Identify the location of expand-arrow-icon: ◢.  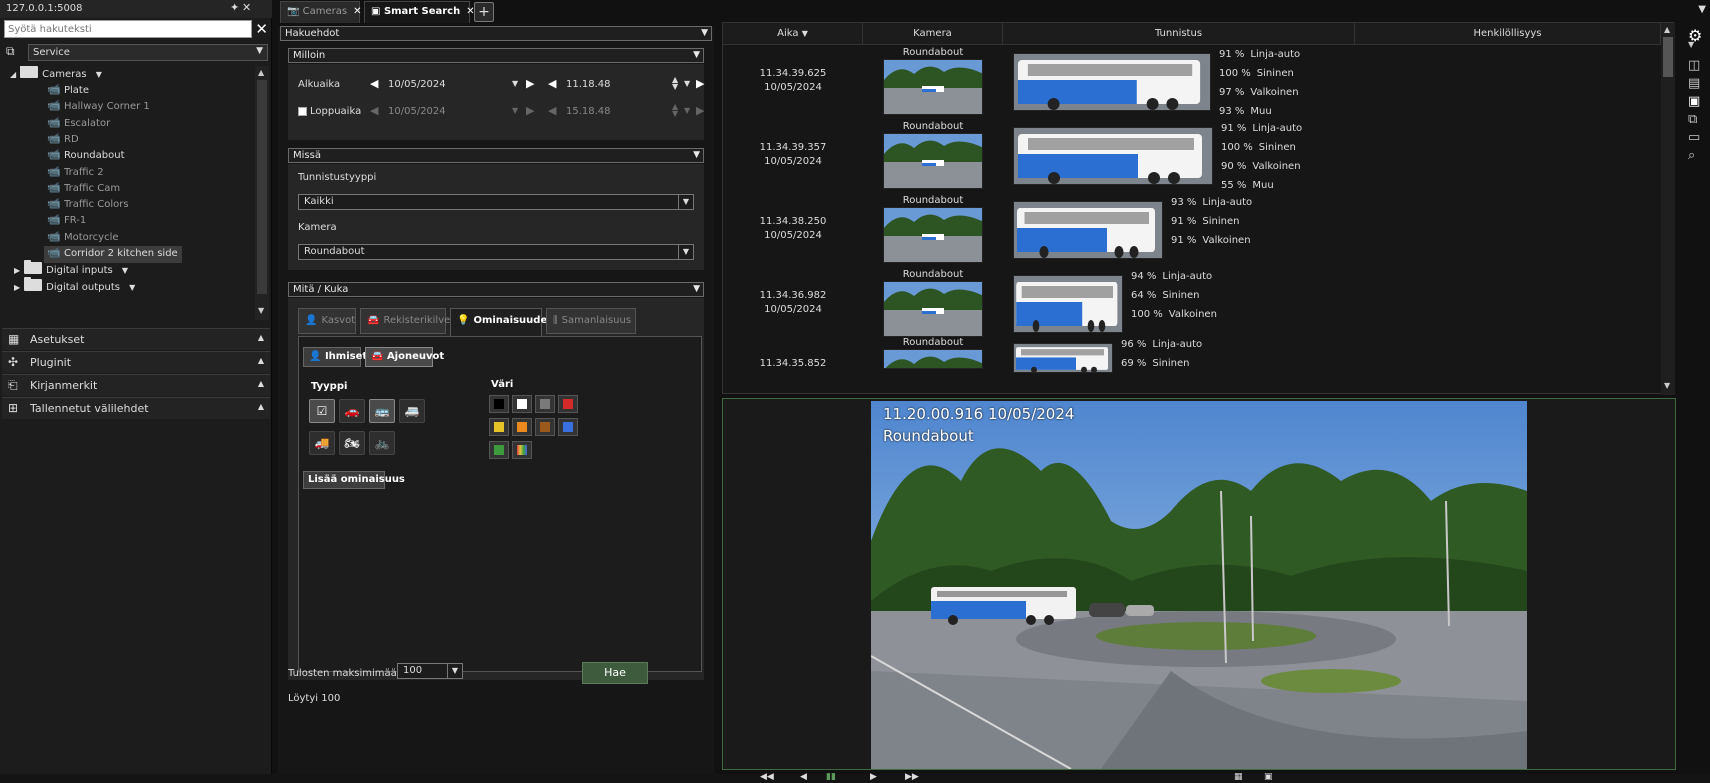
(13, 74).